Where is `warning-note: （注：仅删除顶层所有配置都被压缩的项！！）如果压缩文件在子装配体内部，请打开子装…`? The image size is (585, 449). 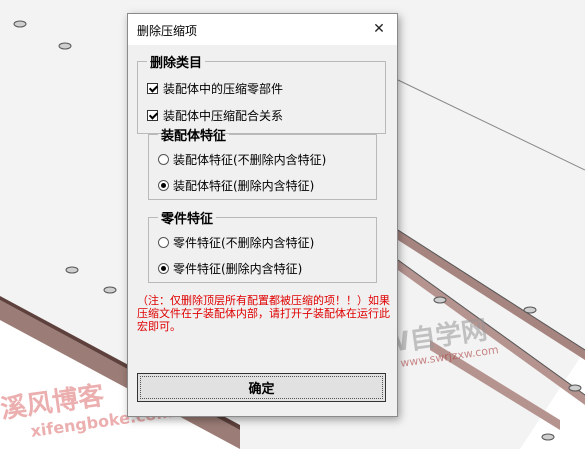 warning-note: （注：仅删除顶层所有配置都被压缩的项！！）如果压缩文件在子装配体内部，请打开子装… is located at coordinates (263, 313).